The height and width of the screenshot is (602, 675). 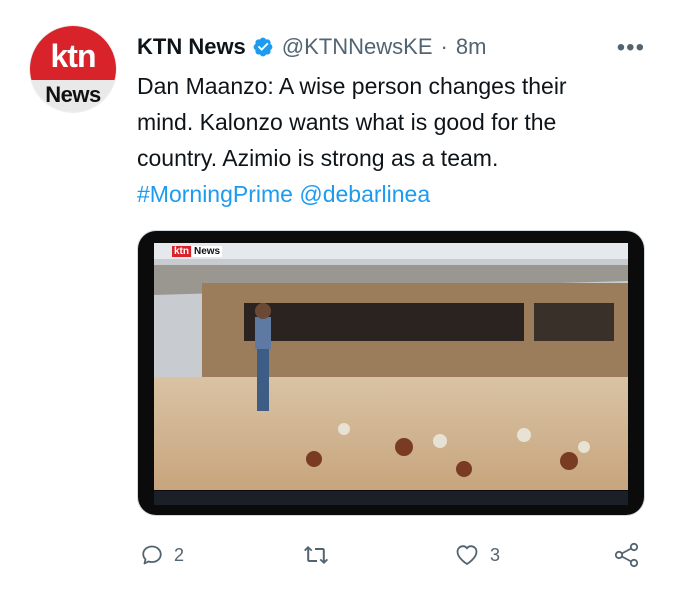 I want to click on avatar-logo-top: ktn, so click(x=73, y=53).